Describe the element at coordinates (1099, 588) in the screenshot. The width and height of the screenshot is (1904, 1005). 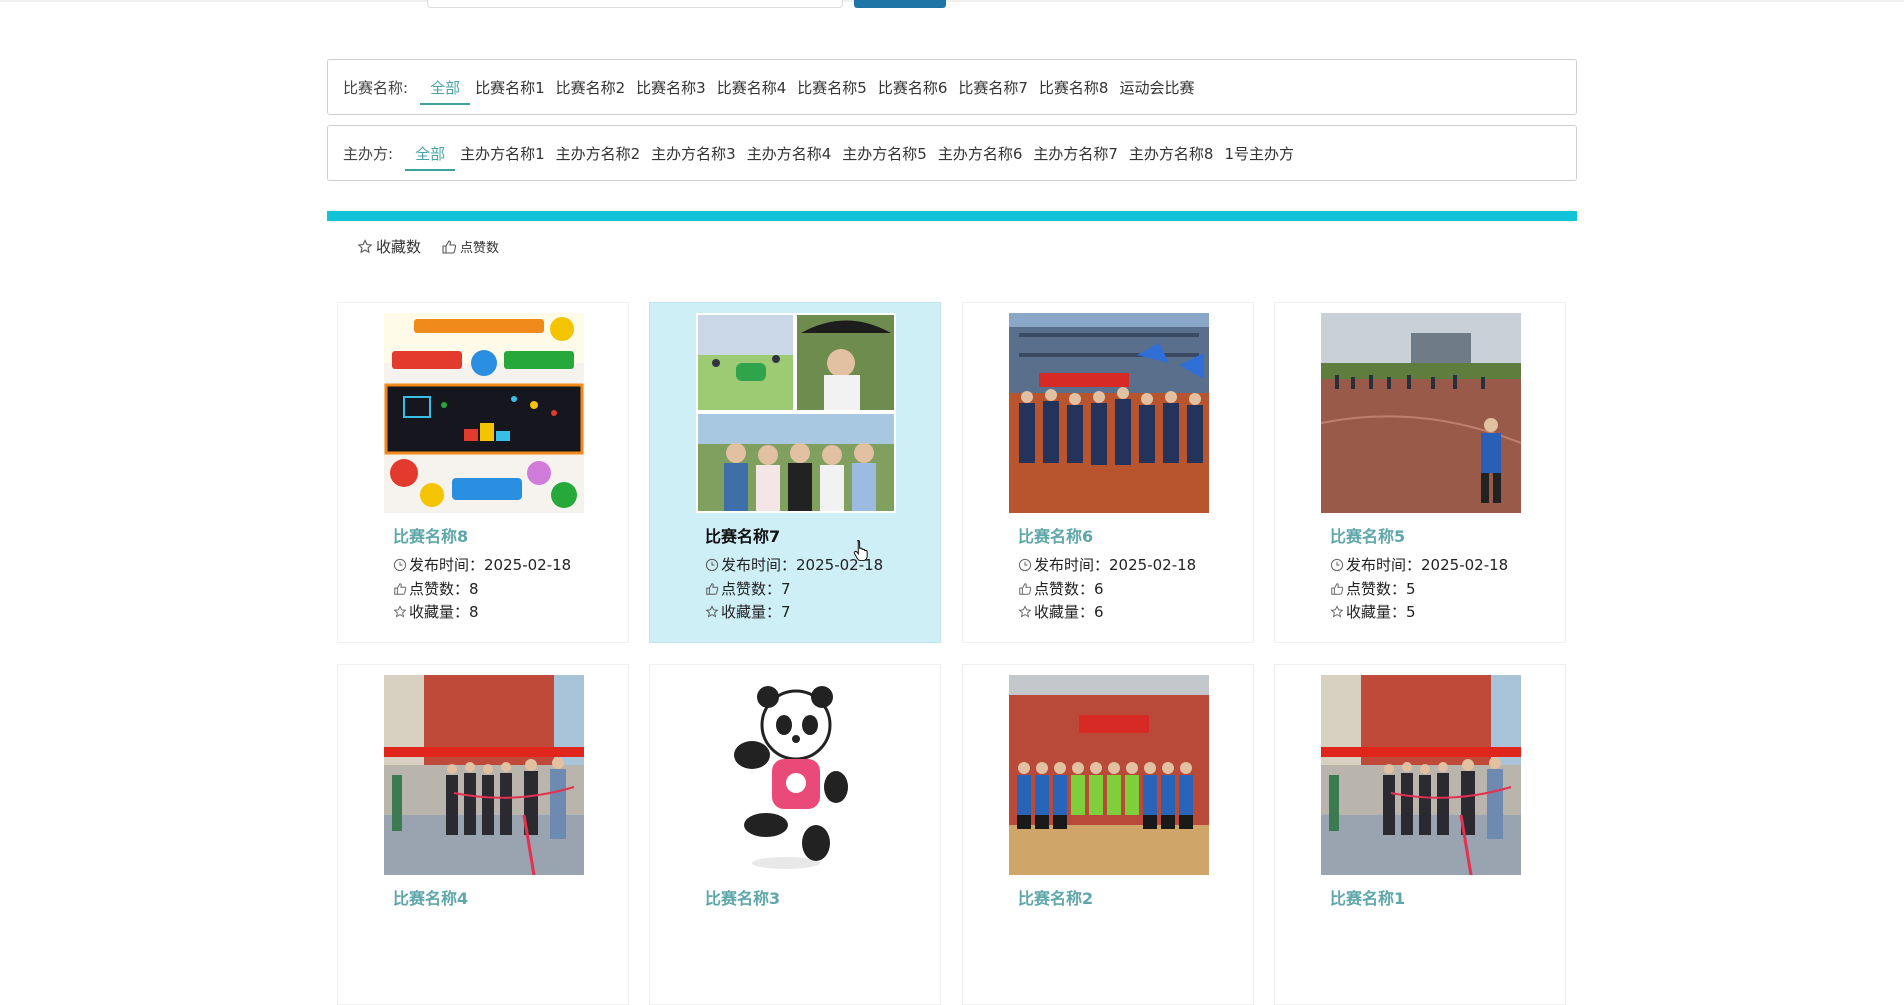
I see `like-count-value: 6` at that location.